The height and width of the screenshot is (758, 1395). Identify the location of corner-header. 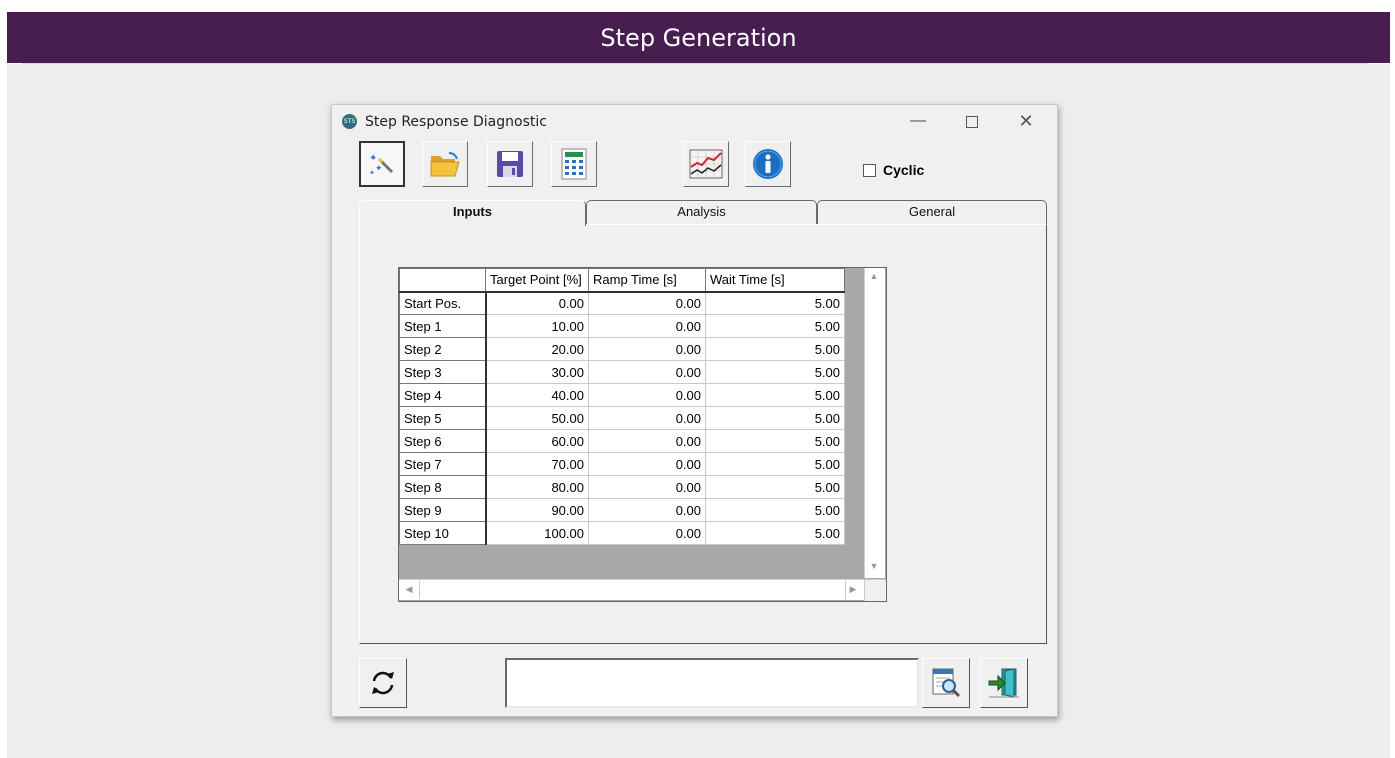
(442, 280).